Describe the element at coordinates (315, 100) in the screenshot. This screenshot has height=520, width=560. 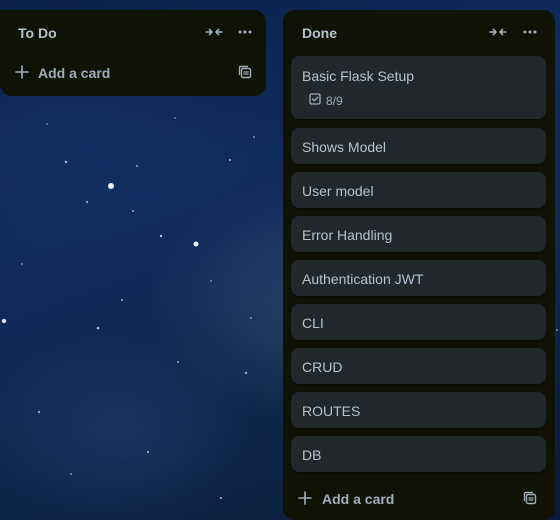
I see `checklist-icon` at that location.